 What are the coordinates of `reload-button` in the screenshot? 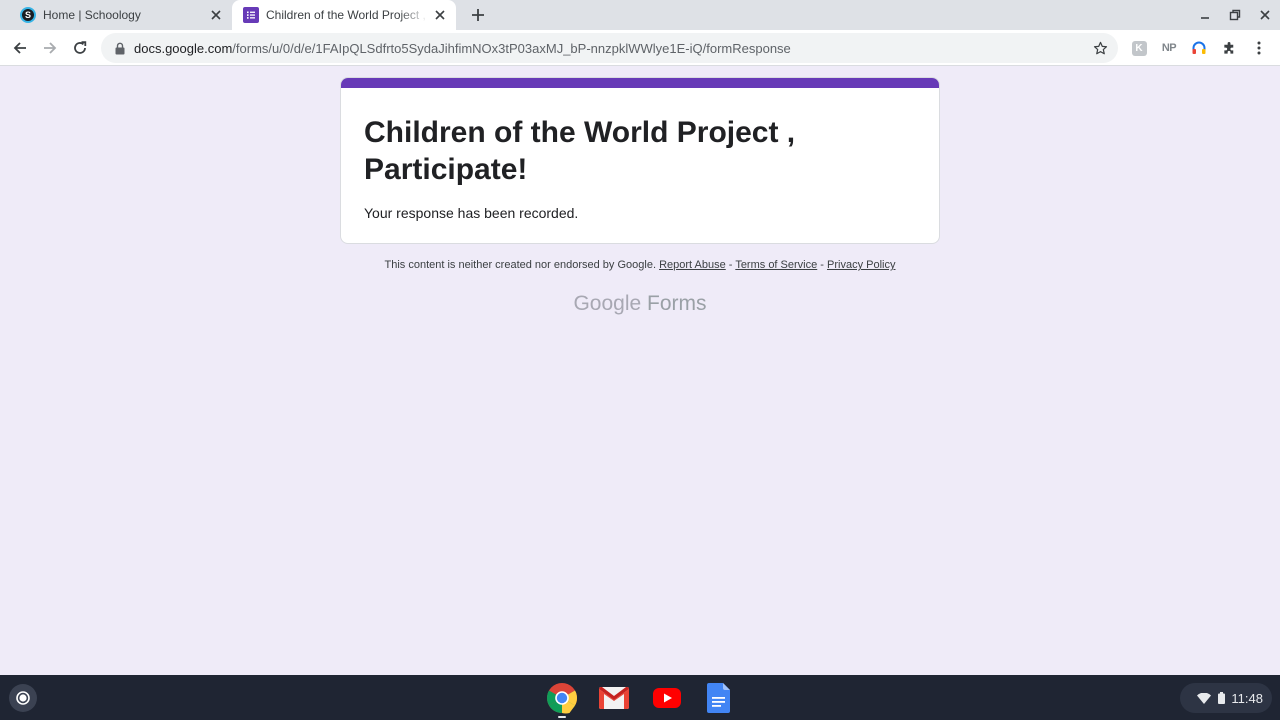 It's located at (80, 48).